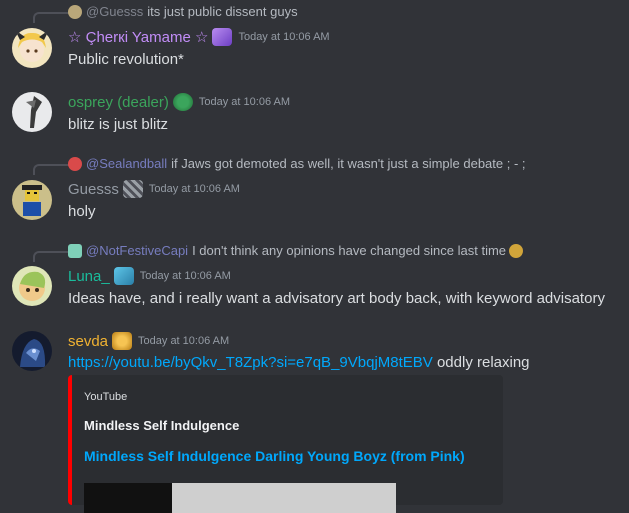 This screenshot has height=513, width=629. What do you see at coordinates (89, 276) in the screenshot?
I see `username: Luna_` at bounding box center [89, 276].